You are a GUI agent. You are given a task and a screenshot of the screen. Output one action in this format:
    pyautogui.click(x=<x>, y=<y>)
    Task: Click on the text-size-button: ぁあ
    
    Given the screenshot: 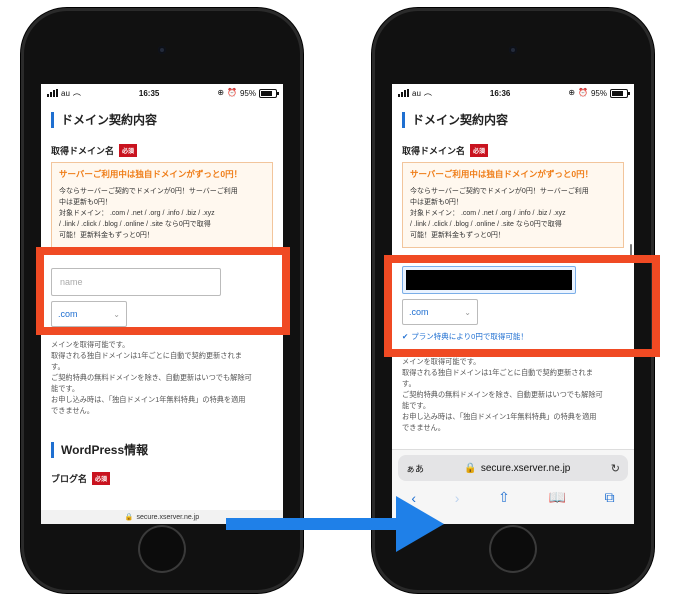 What is the action you would take?
    pyautogui.click(x=415, y=468)
    